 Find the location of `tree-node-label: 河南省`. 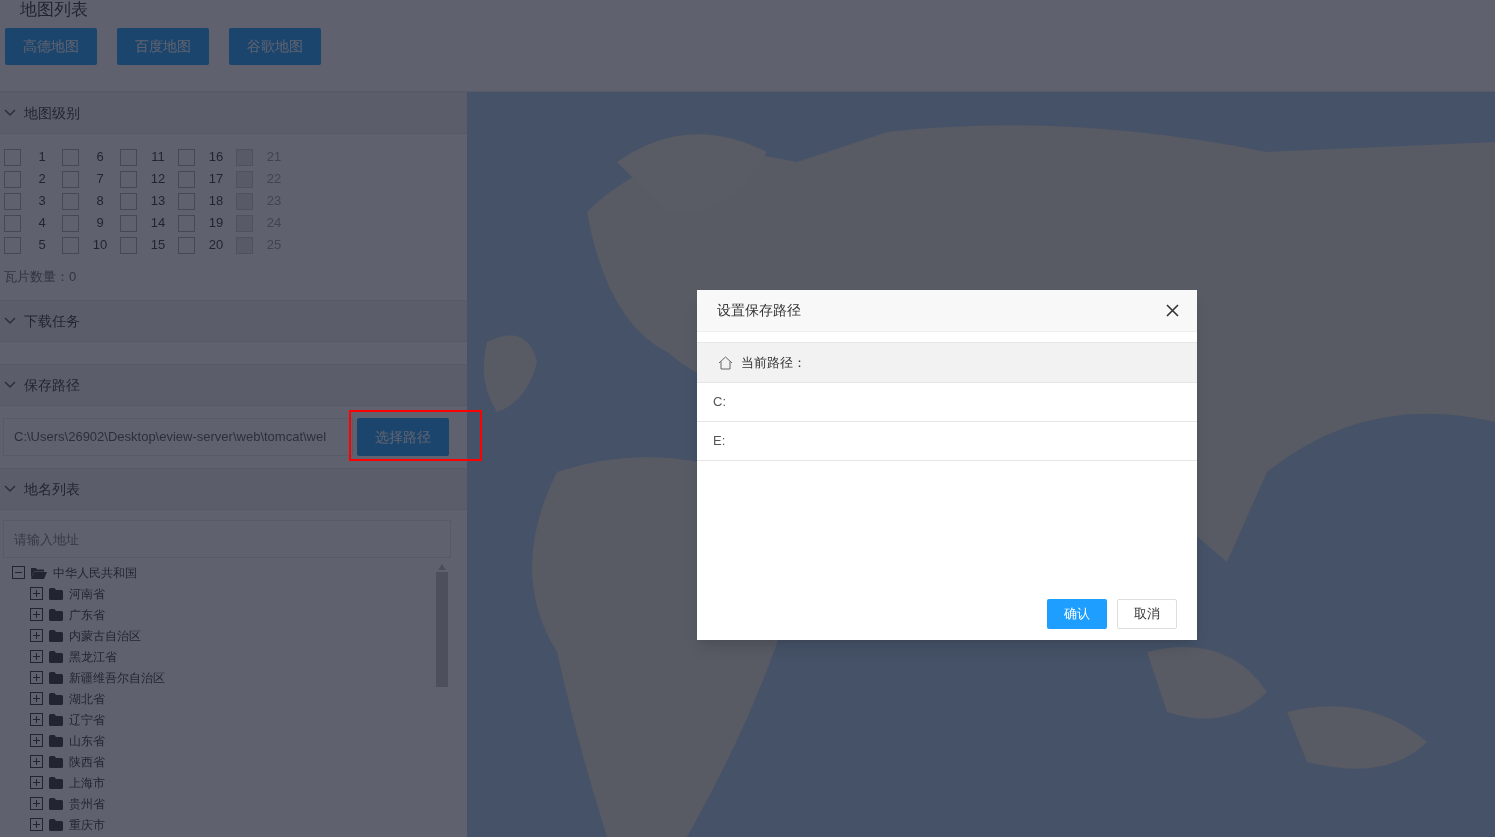

tree-node-label: 河南省 is located at coordinates (87, 593).